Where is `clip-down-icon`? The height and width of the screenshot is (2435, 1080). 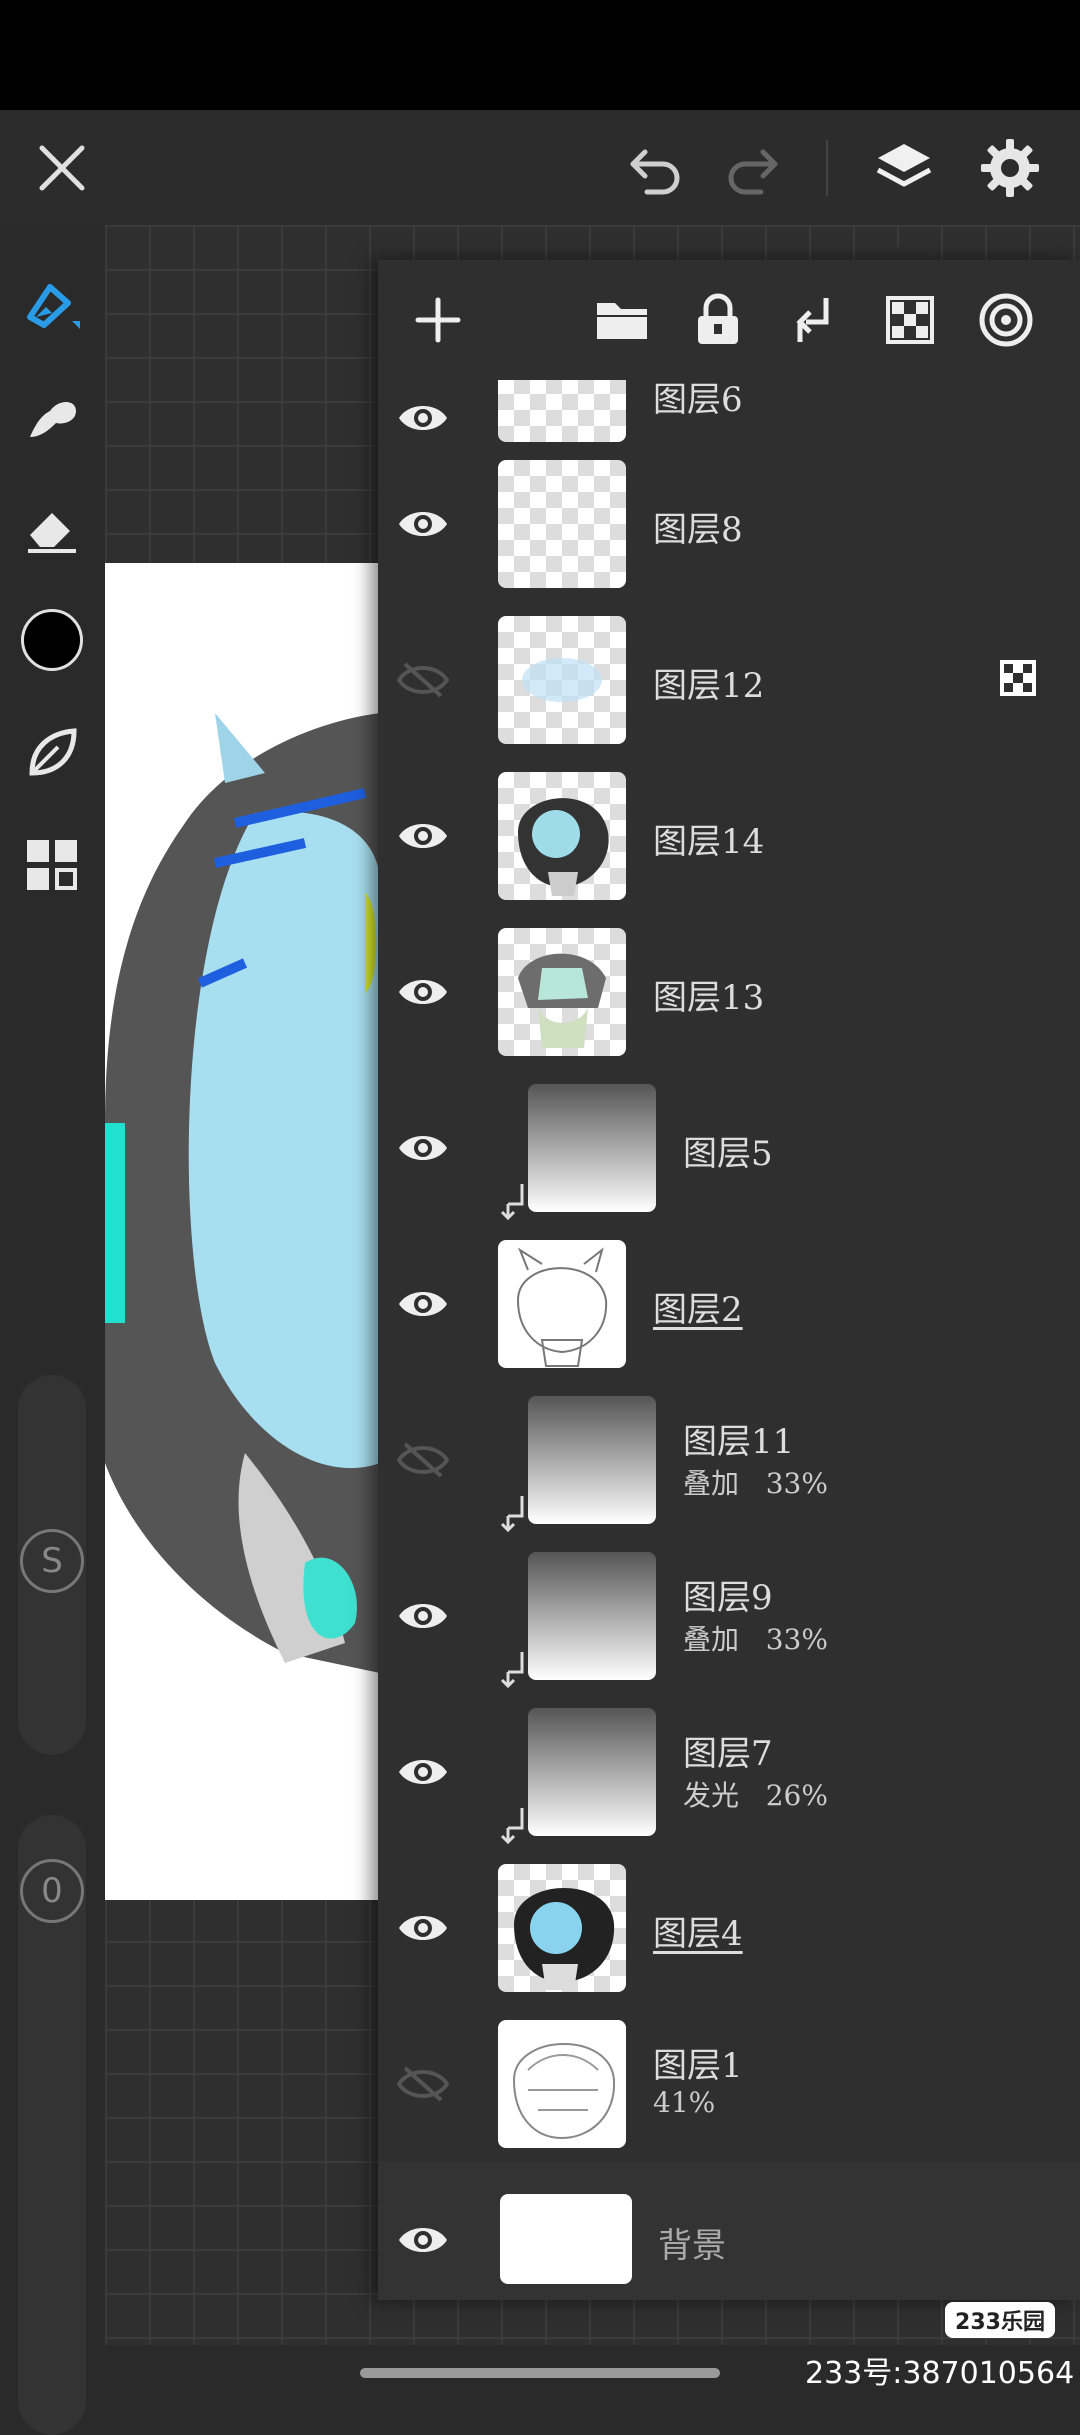
clip-down-icon is located at coordinates (814, 320).